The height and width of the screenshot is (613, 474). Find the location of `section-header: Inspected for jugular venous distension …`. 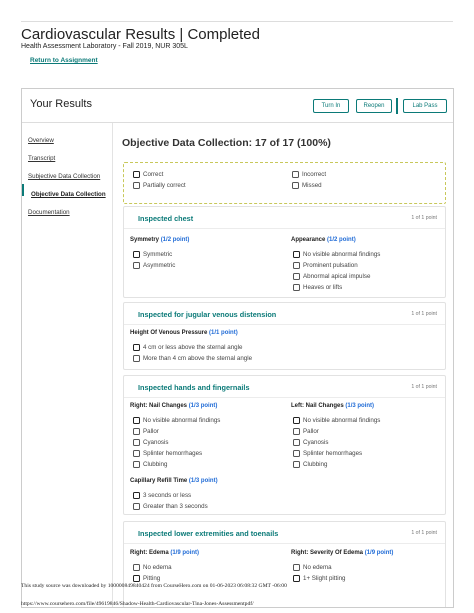

section-header: Inspected for jugular venous distension … is located at coordinates (284, 314).